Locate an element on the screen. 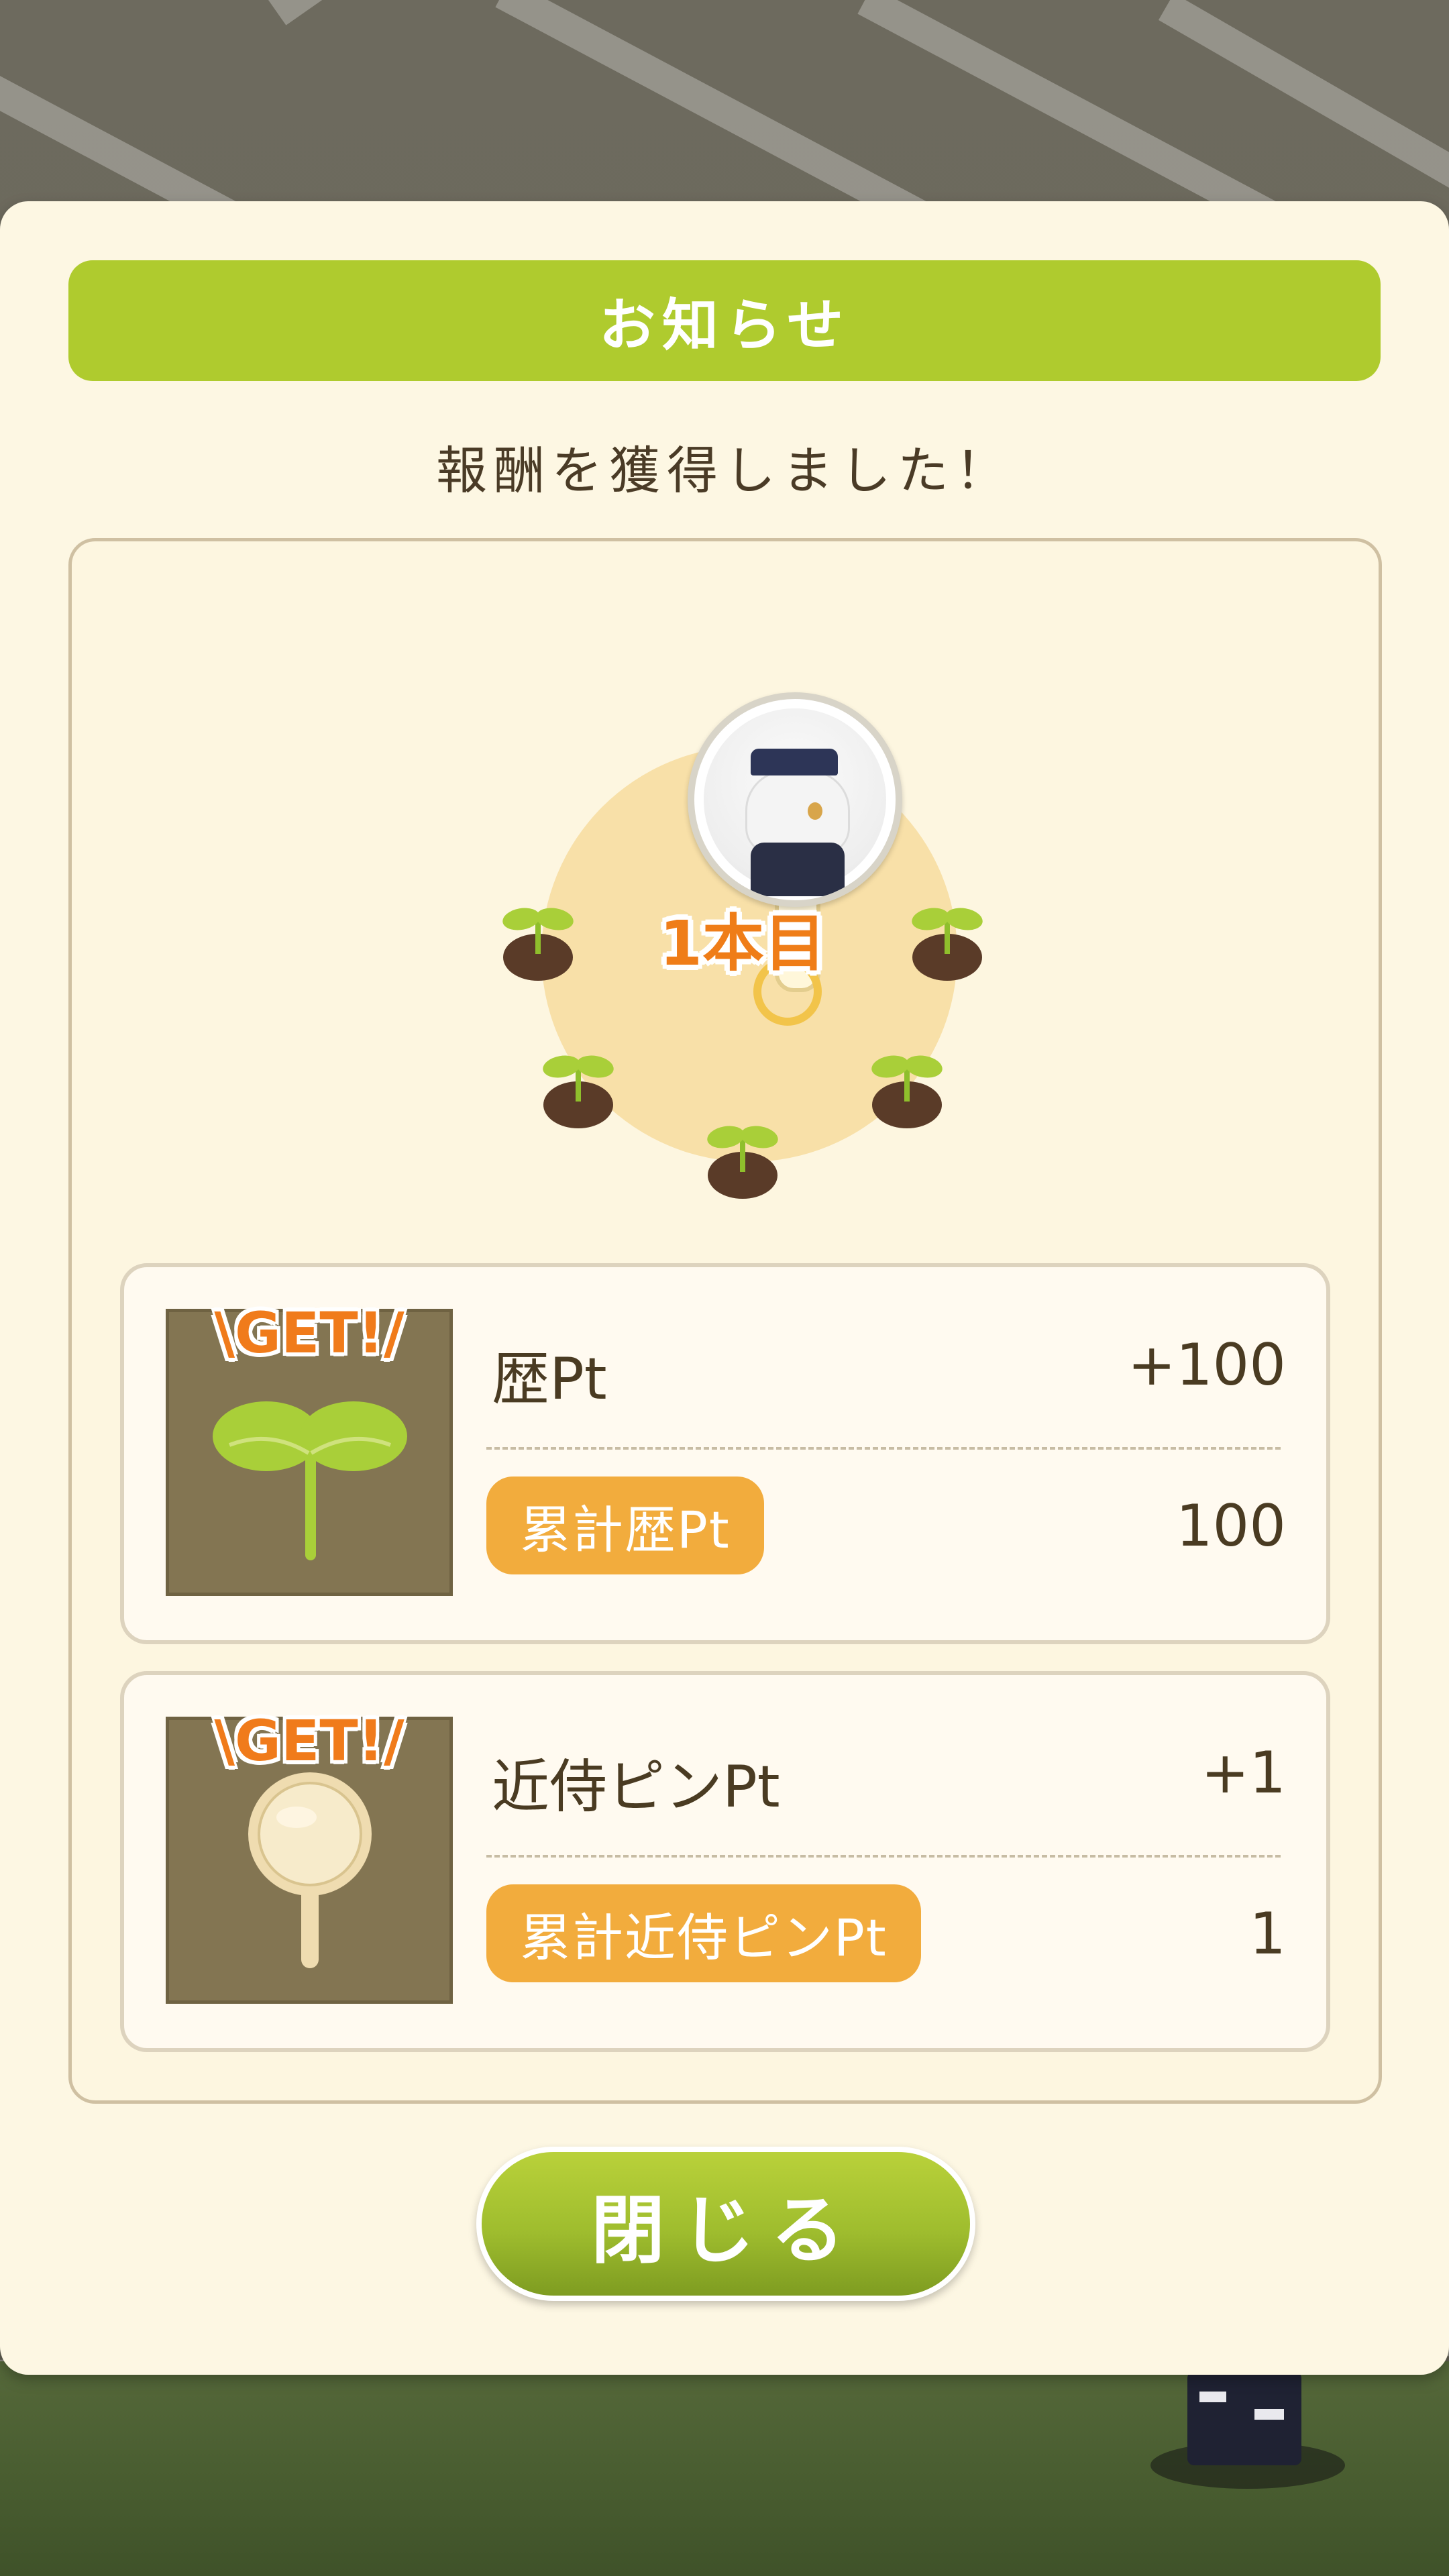 This screenshot has height=2576, width=1449. tree-progress-illustration: 1本目 is located at coordinates (742, 945).